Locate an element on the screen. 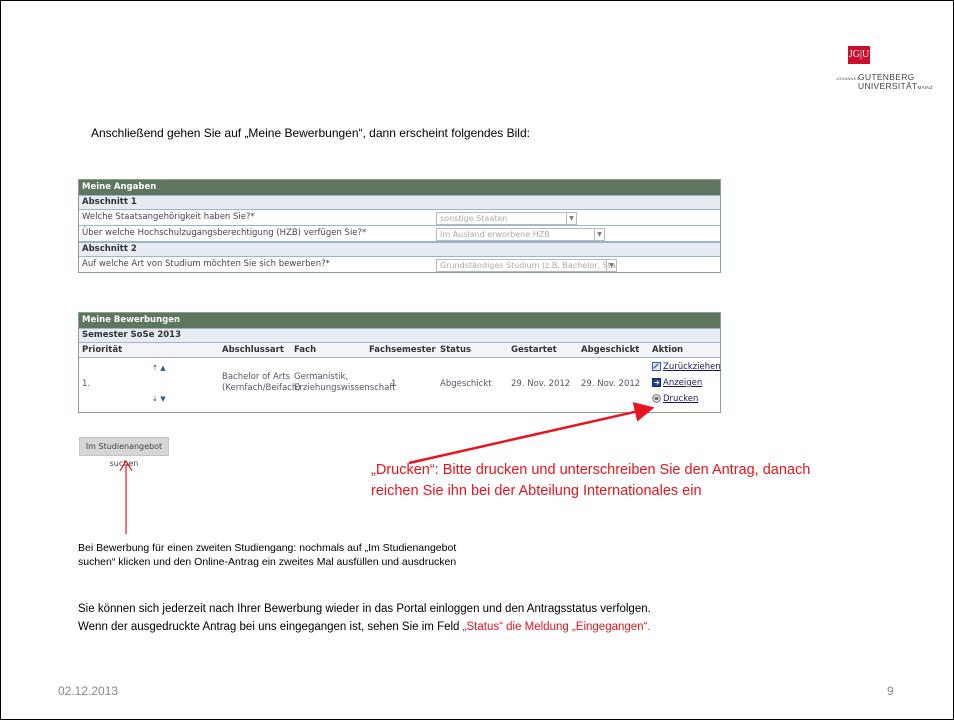  annotation-arrows is located at coordinates (387, 468).